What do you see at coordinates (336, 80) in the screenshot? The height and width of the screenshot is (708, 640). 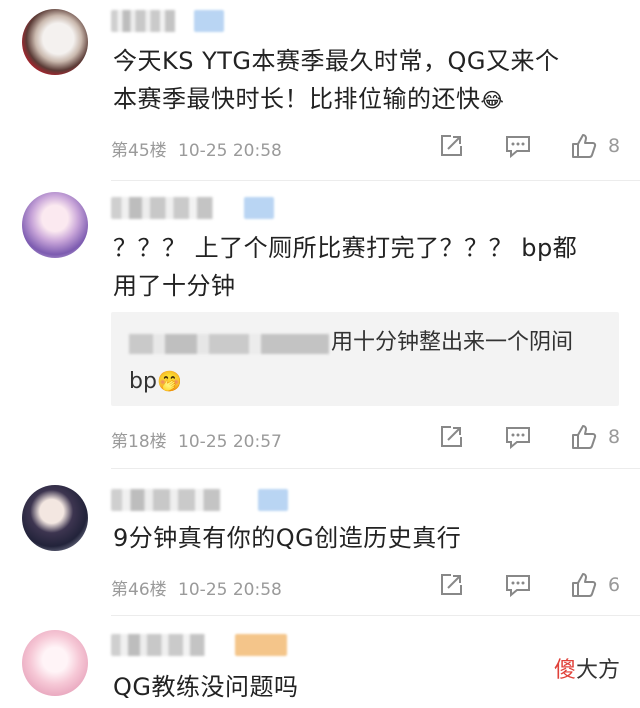 I see `comment-text: 今天KS YTG本赛季最久时常，QG又来个 本赛季最快时长！比排位输的还快😂` at bounding box center [336, 80].